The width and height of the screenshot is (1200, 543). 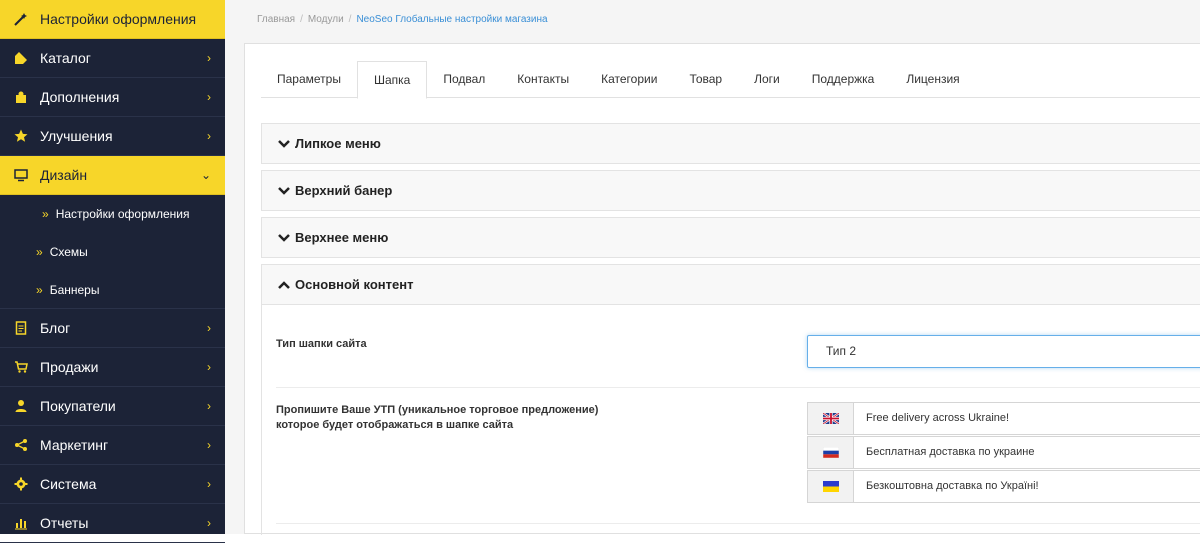 What do you see at coordinates (344, 190) in the screenshot?
I see `section-title: Верхний банер` at bounding box center [344, 190].